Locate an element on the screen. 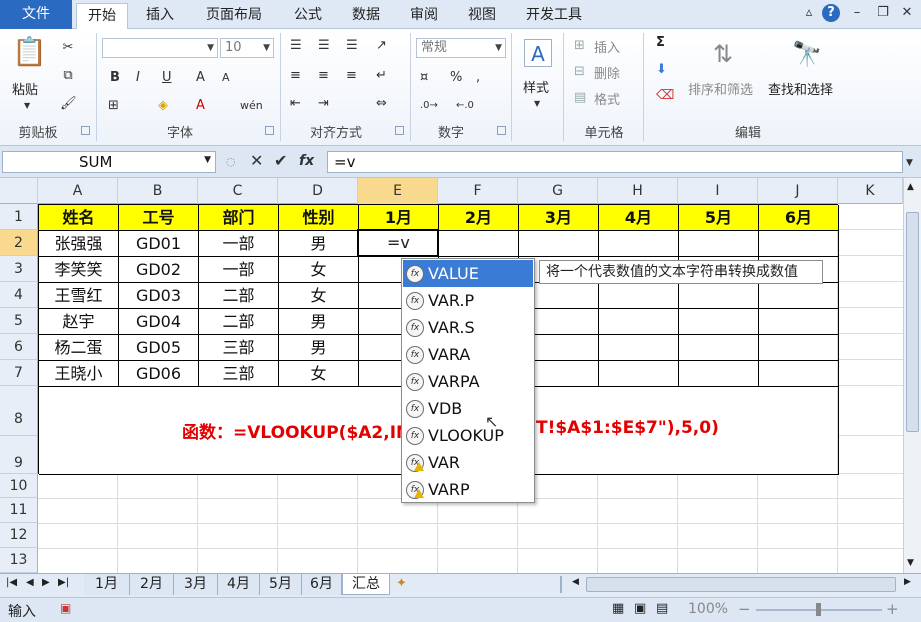  format-painter-icon: 🖌 is located at coordinates (68, 104).